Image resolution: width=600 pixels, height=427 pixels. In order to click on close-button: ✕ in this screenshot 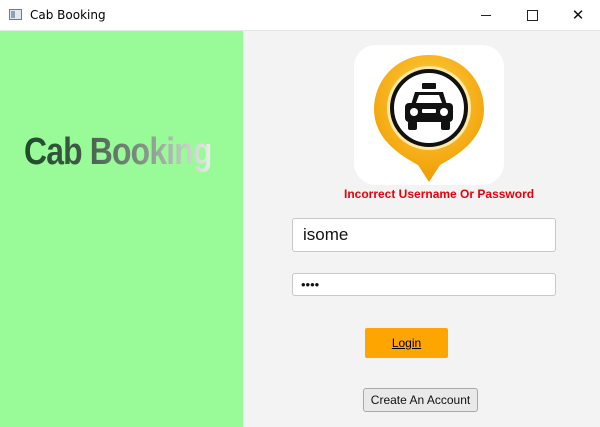, I will do `click(577, 15)`.